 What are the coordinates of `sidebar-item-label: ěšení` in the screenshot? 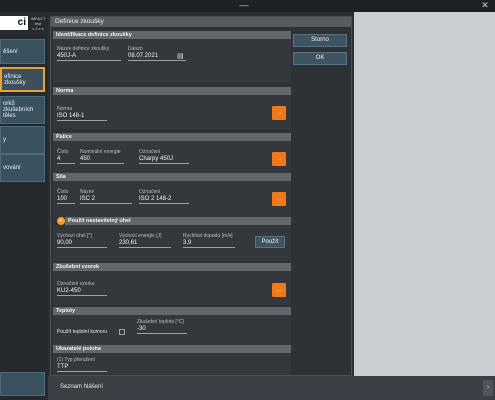 It's located at (10, 51).